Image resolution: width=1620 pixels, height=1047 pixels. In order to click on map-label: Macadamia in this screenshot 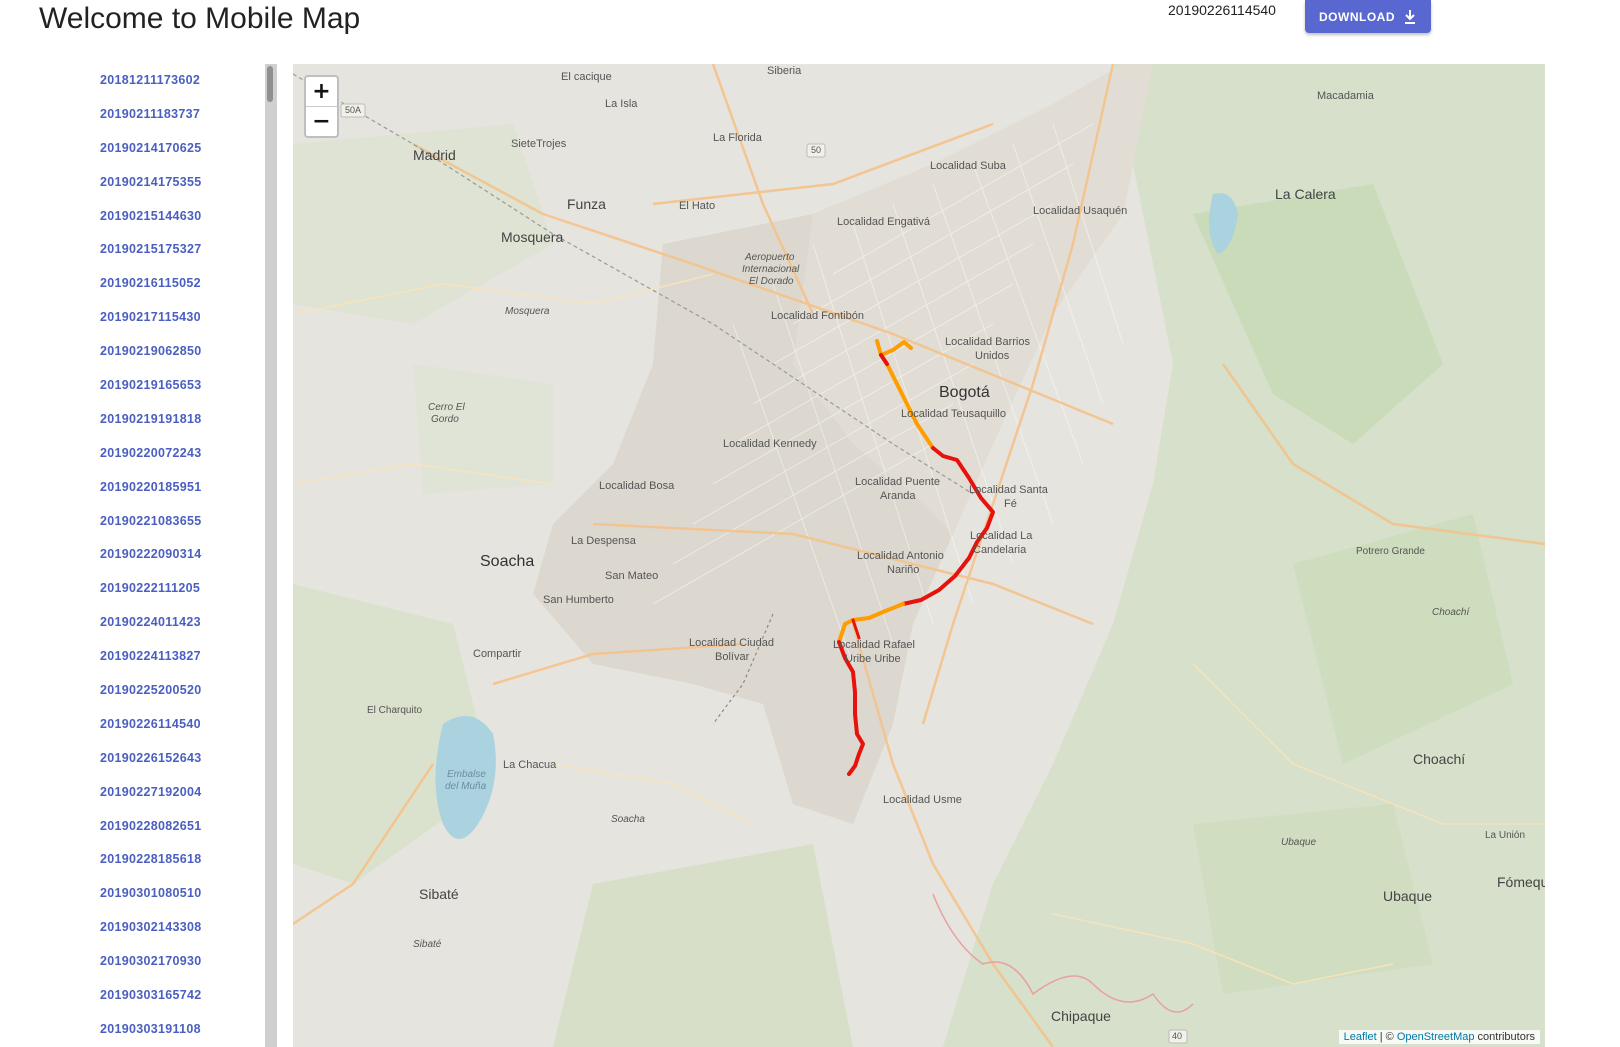, I will do `click(1345, 96)`.